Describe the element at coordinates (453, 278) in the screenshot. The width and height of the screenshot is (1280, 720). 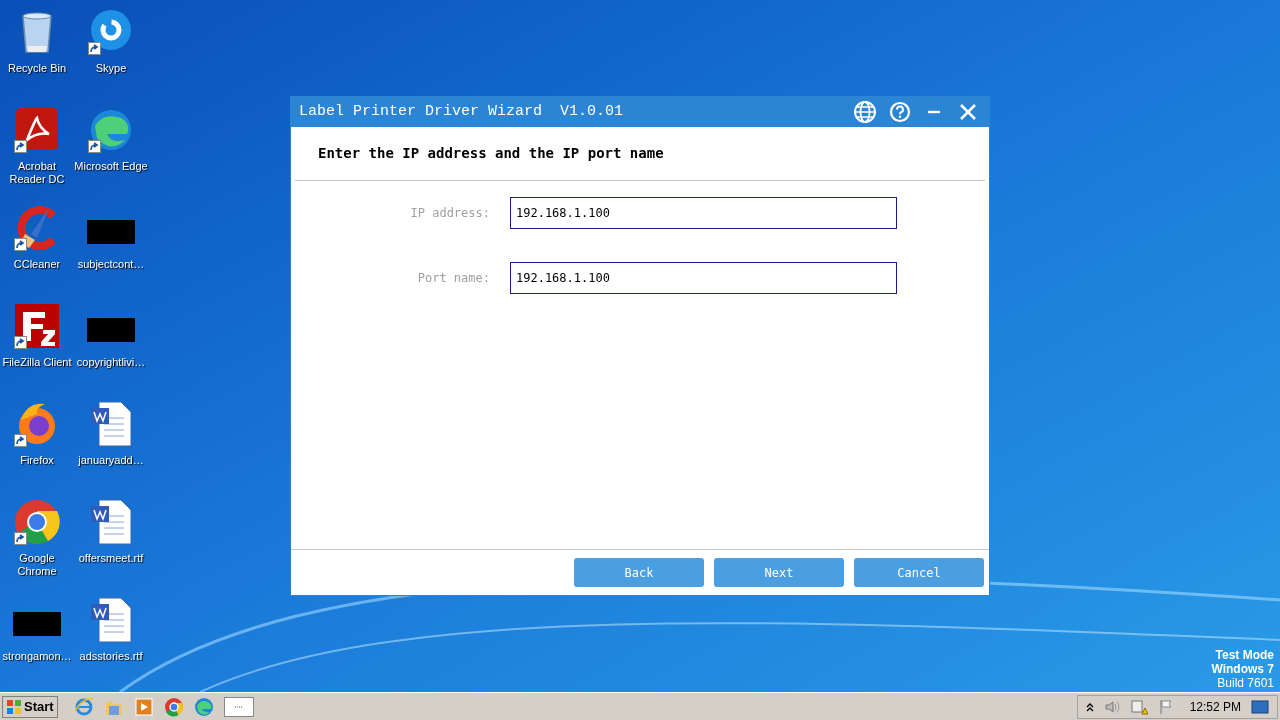
I see `field-label: Port name:` at that location.